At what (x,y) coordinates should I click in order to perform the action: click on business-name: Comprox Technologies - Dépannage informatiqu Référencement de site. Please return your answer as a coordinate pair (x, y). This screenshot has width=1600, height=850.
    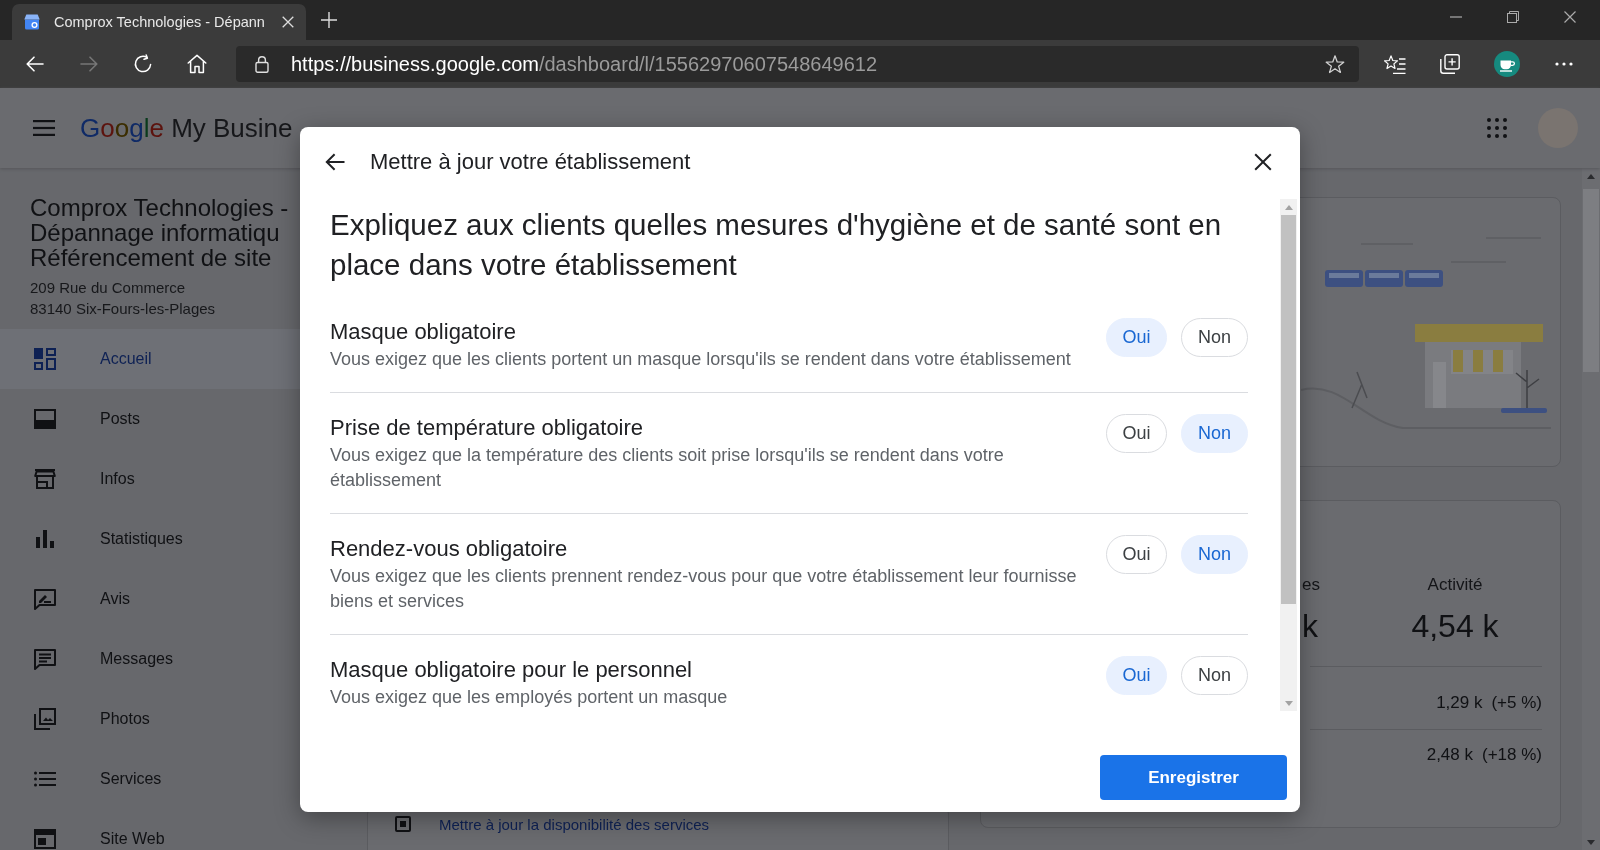
    Looking at the image, I should click on (160, 232).